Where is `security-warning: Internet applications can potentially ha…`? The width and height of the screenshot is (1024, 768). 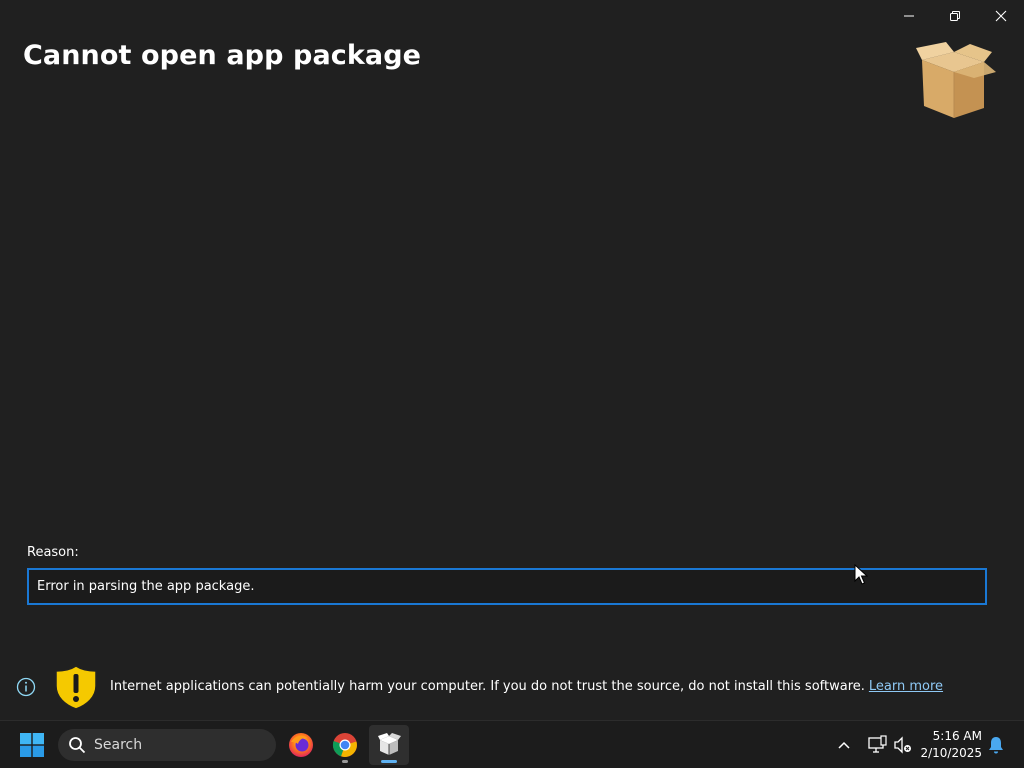
security-warning: Internet applications can potentially ha… is located at coordinates (512, 687).